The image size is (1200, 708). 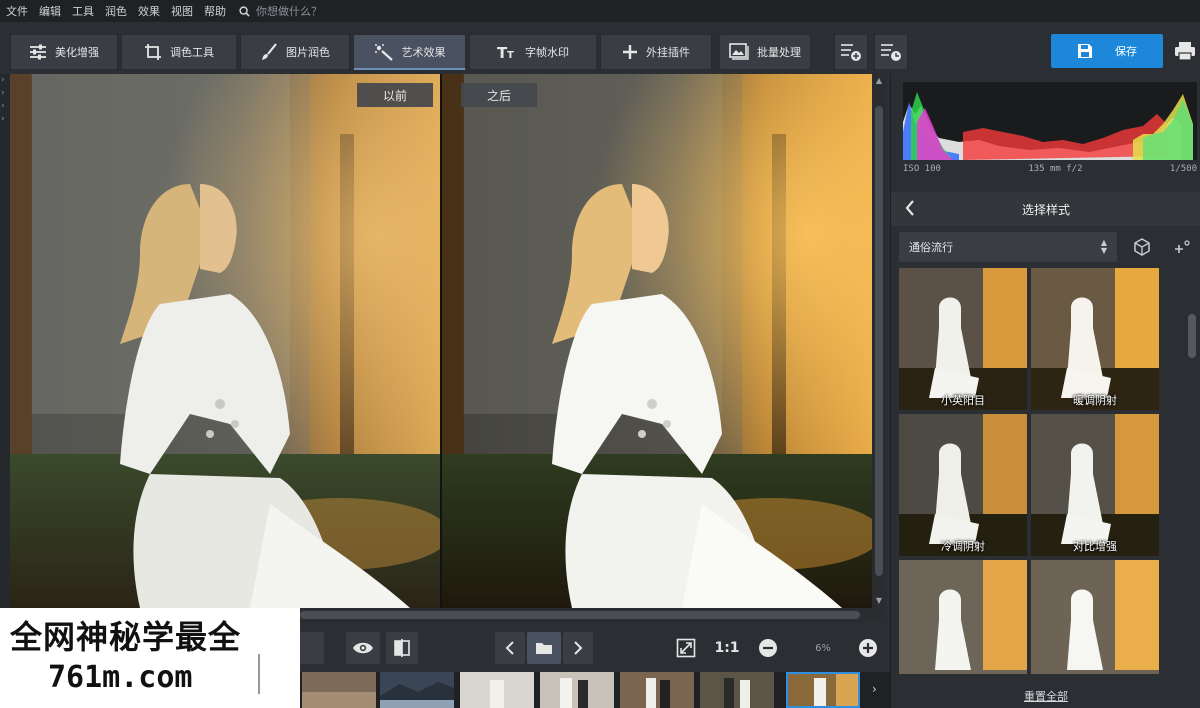 What do you see at coordinates (312, 648) in the screenshot?
I see `view-mode-button` at bounding box center [312, 648].